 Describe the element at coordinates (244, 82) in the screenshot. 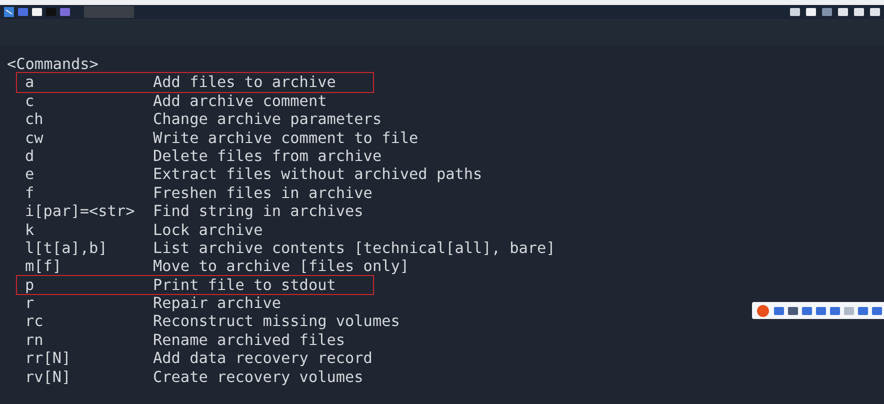

I see `command-description: Add files to archive` at that location.